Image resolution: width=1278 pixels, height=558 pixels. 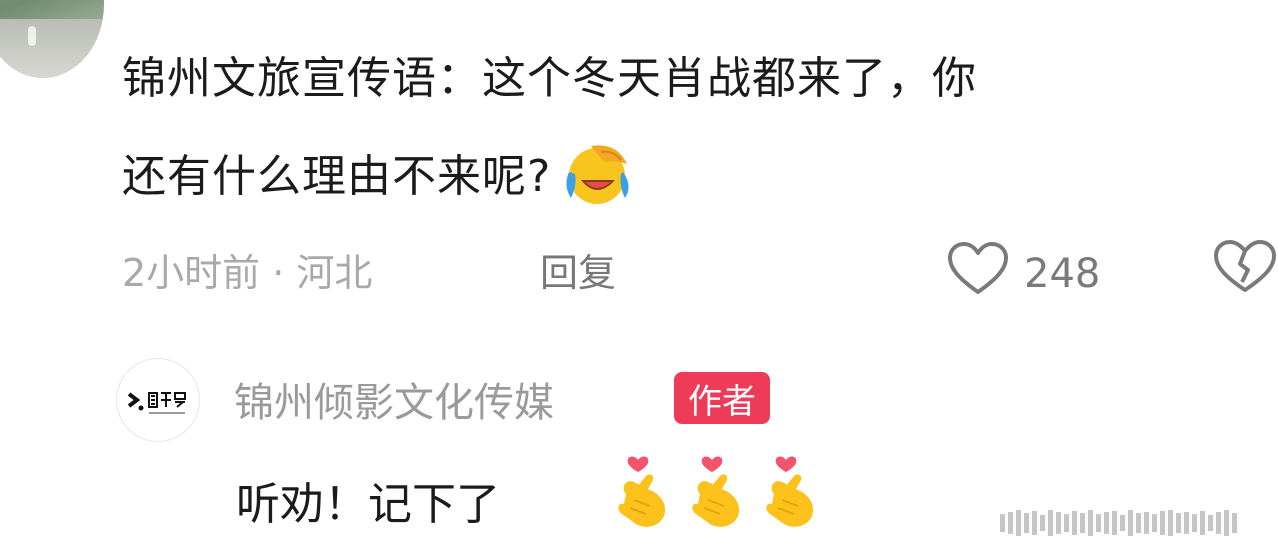 What do you see at coordinates (578, 269) in the screenshot?
I see `reply-button: 回复` at bounding box center [578, 269].